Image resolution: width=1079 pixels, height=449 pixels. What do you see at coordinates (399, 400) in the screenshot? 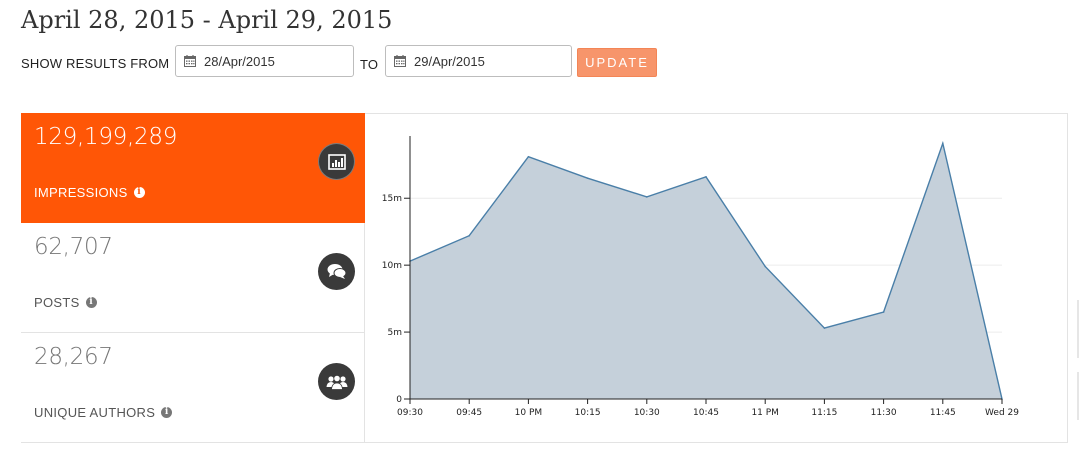
I see `y-tick-label: 0` at bounding box center [399, 400].